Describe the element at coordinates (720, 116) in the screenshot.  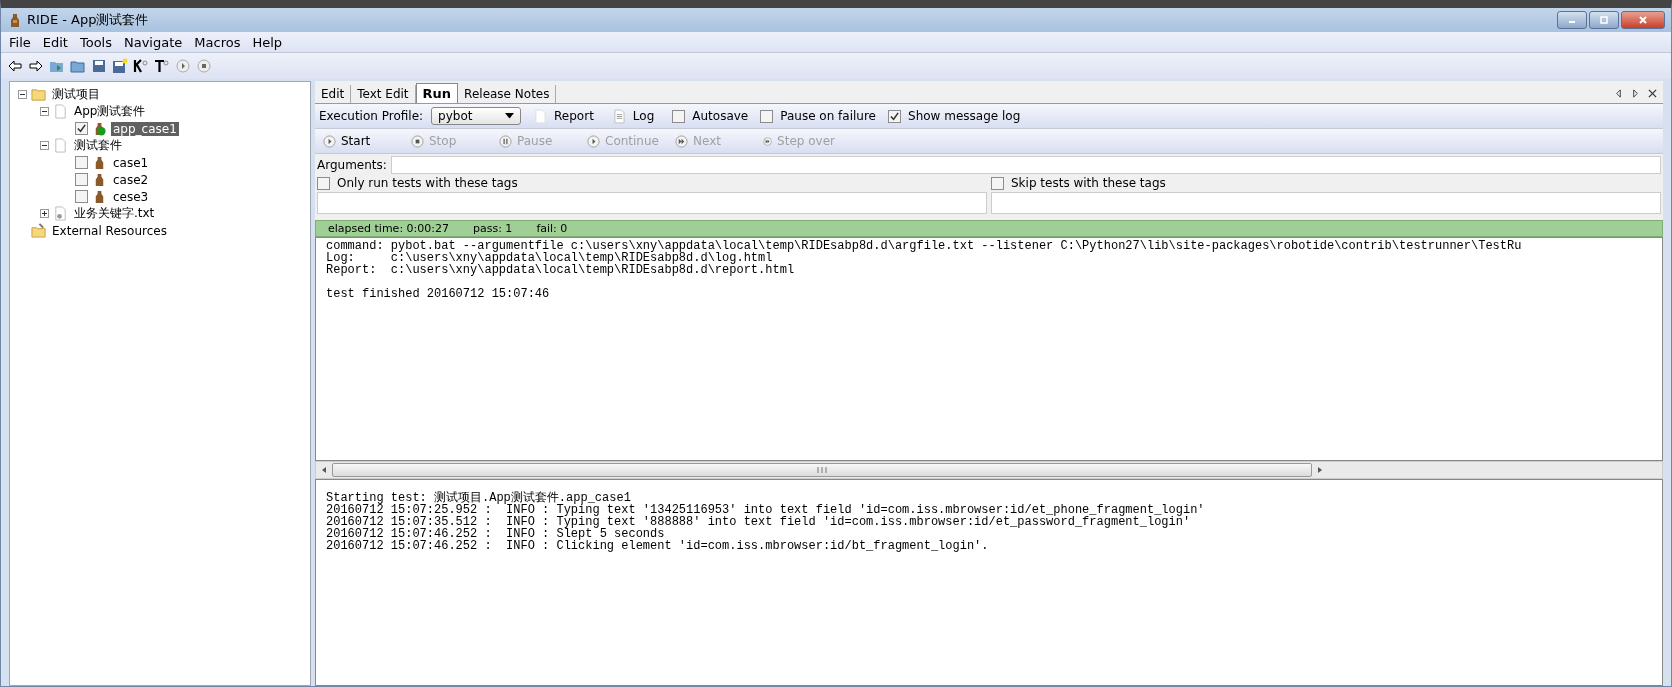
I see `checkbox-label: Autosave` at that location.